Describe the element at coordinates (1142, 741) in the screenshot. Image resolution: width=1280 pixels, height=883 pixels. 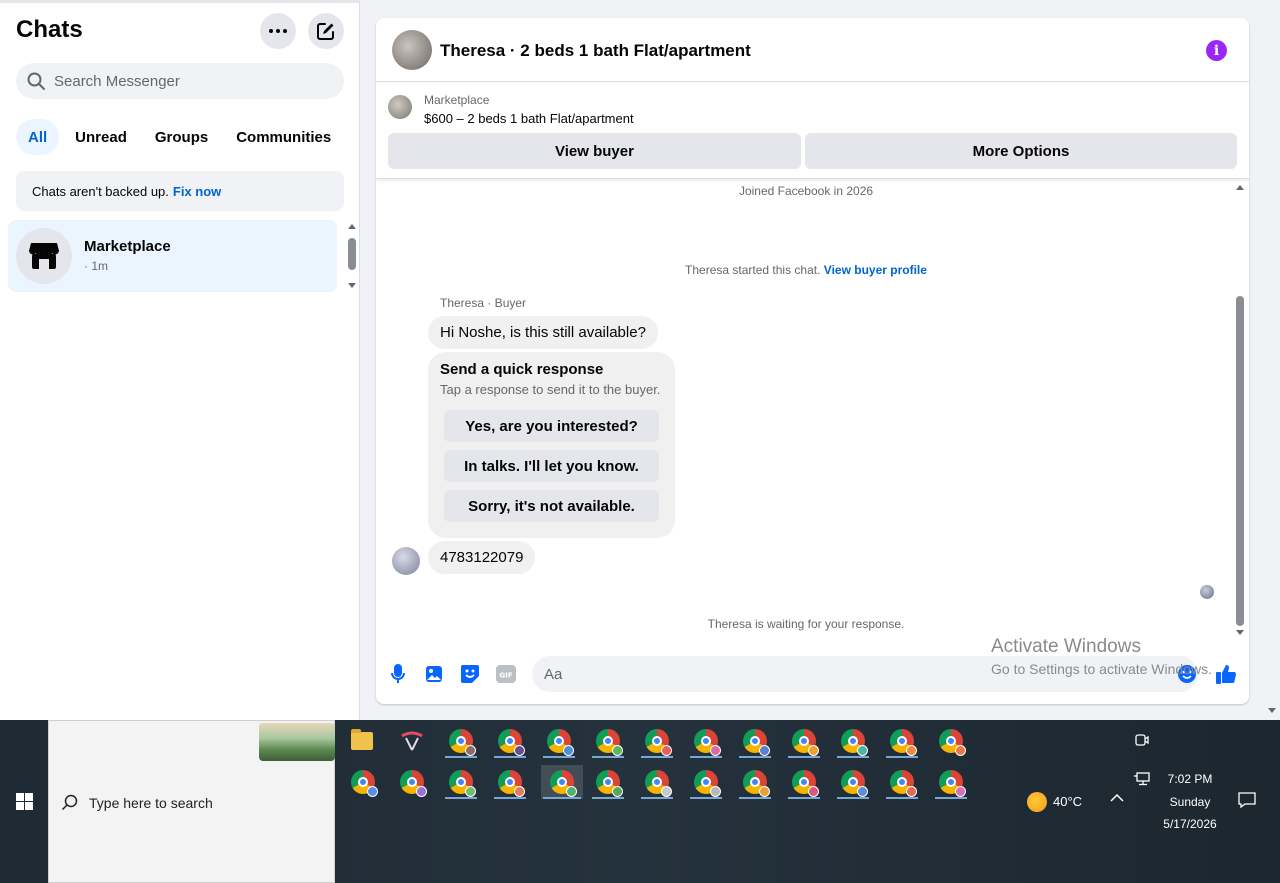
I see `meet-now-icon` at that location.